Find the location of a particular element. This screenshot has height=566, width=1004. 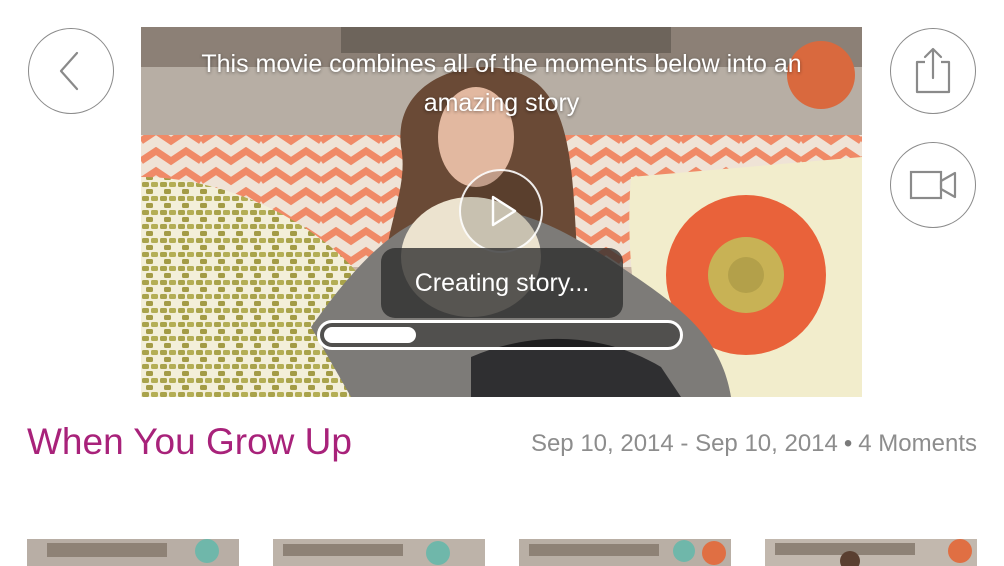

share-icon is located at coordinates (933, 70).